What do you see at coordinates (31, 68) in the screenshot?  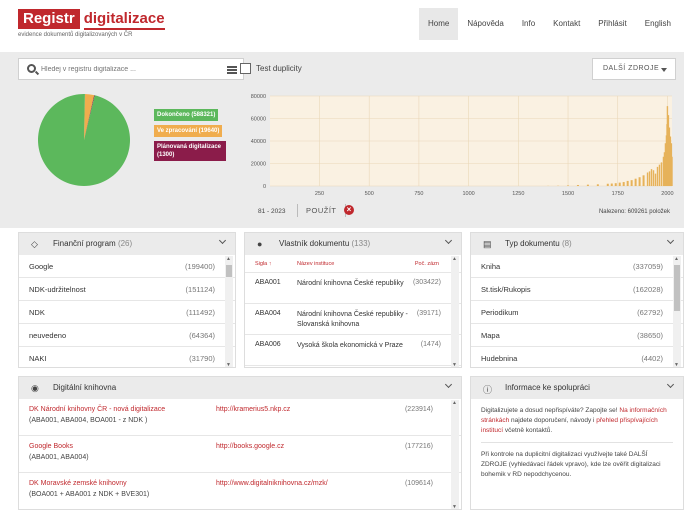 I see `search-icon` at bounding box center [31, 68].